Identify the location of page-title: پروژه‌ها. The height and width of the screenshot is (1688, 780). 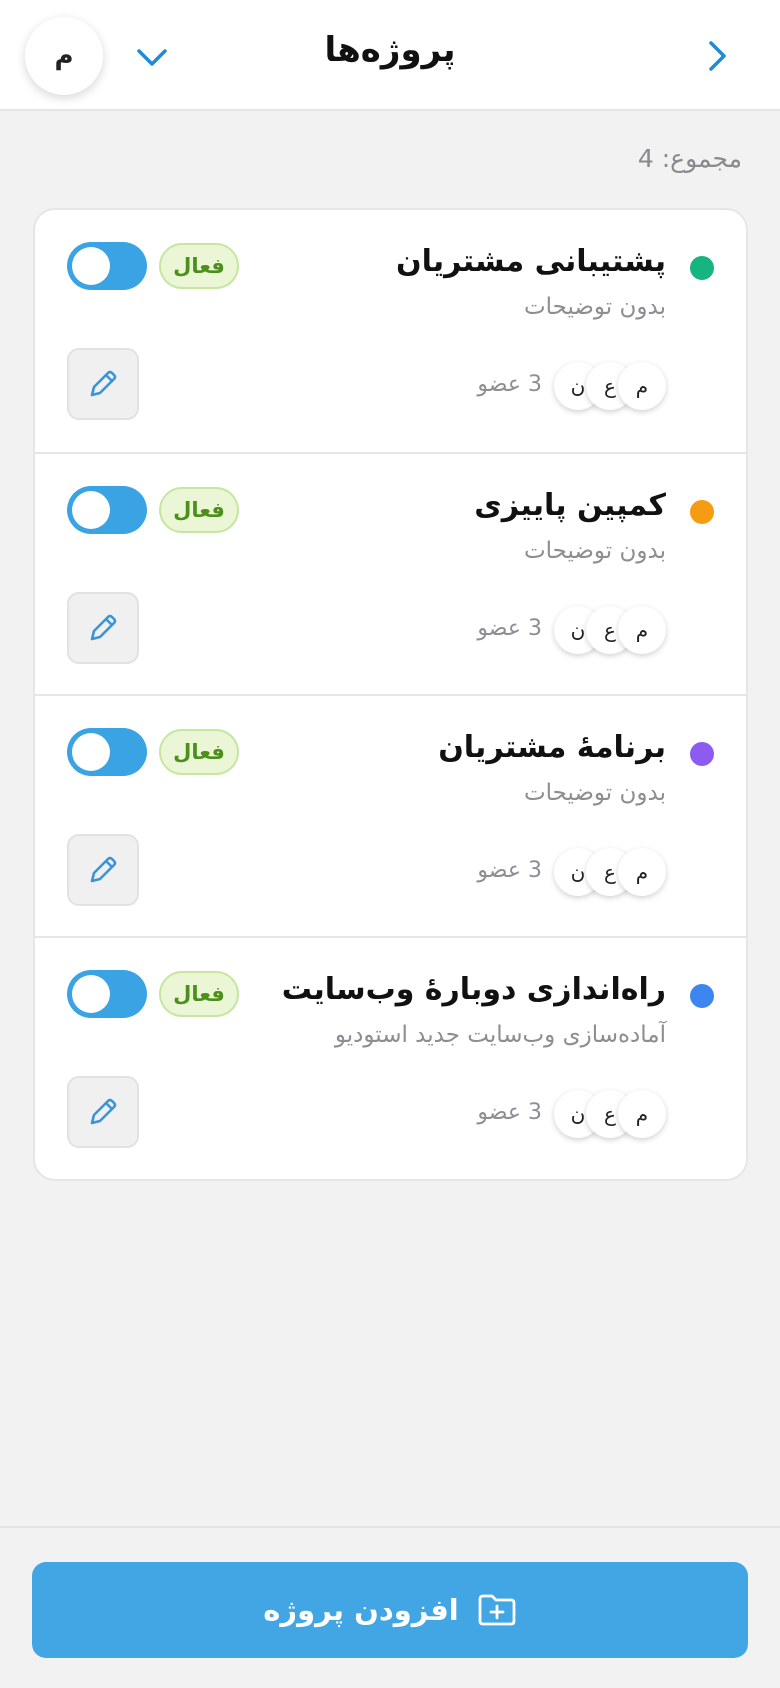
(390, 50).